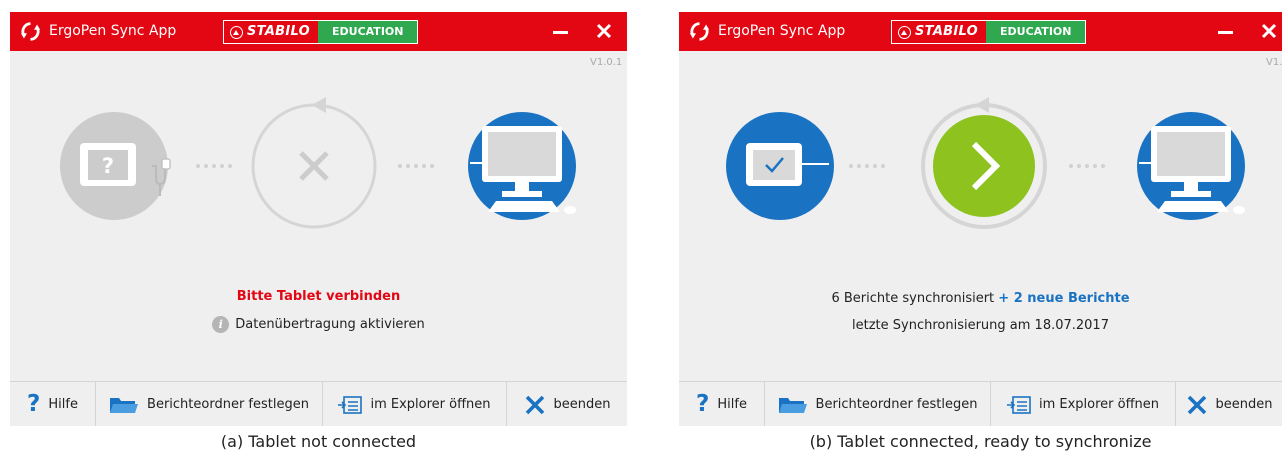 The width and height of the screenshot is (1282, 459). I want to click on version-label: V1.0.1, so click(606, 62).